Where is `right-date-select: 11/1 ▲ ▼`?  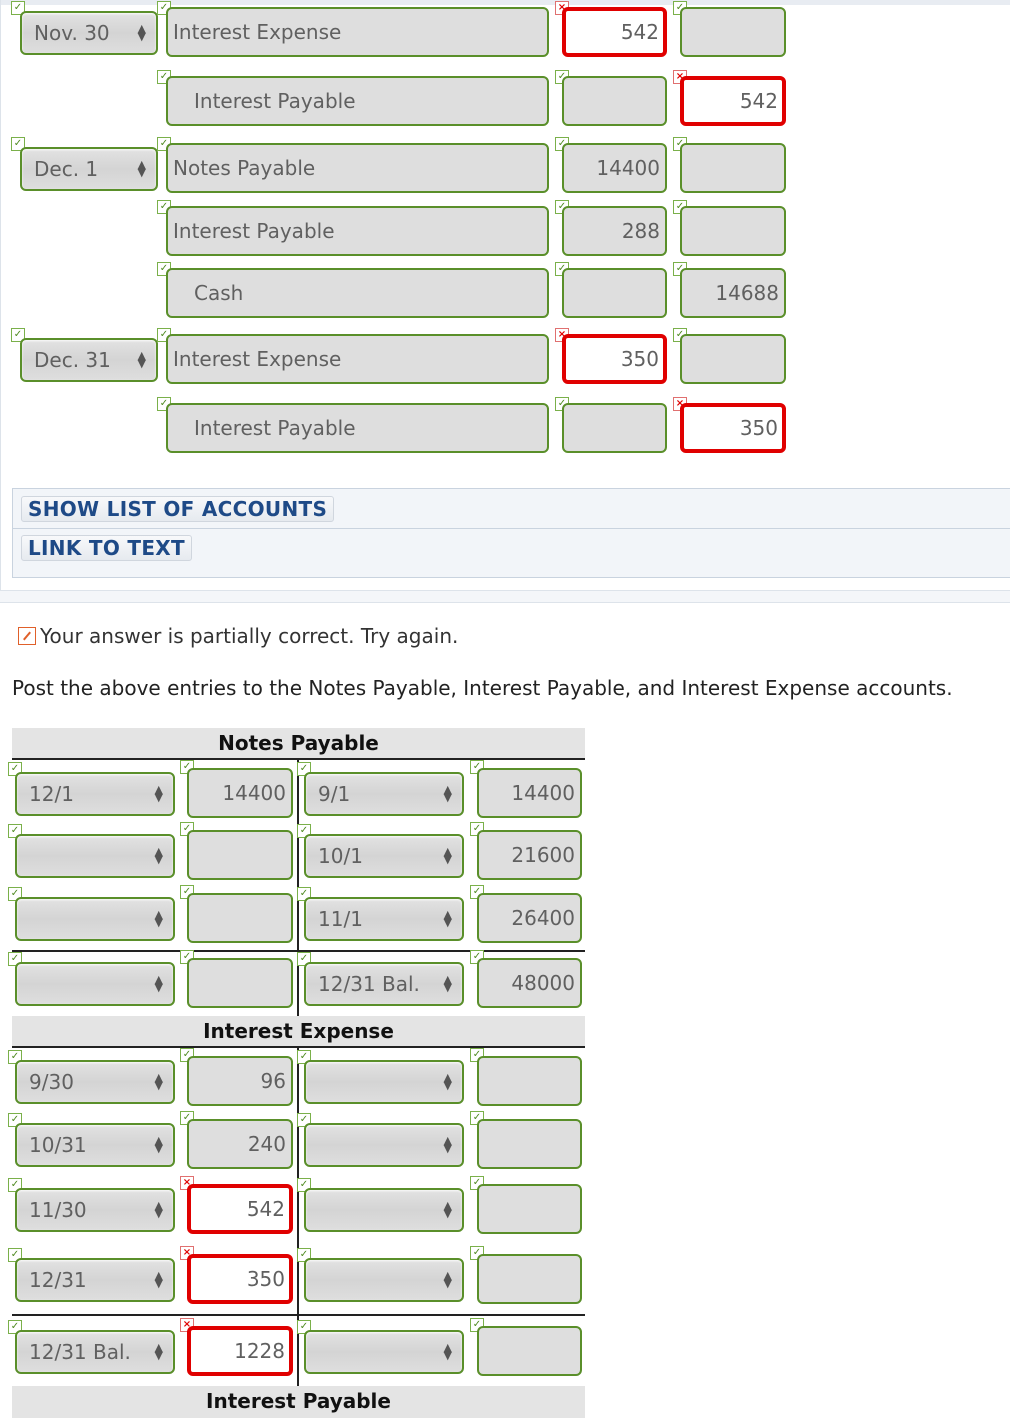
right-date-select: 11/1 ▲ ▼ is located at coordinates (384, 919).